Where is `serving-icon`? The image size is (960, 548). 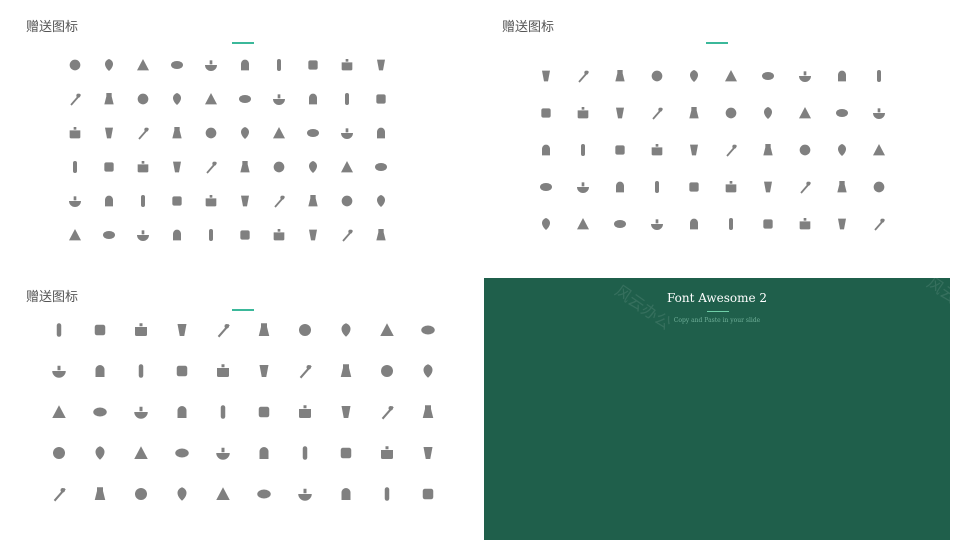 serving-icon is located at coordinates (279, 201).